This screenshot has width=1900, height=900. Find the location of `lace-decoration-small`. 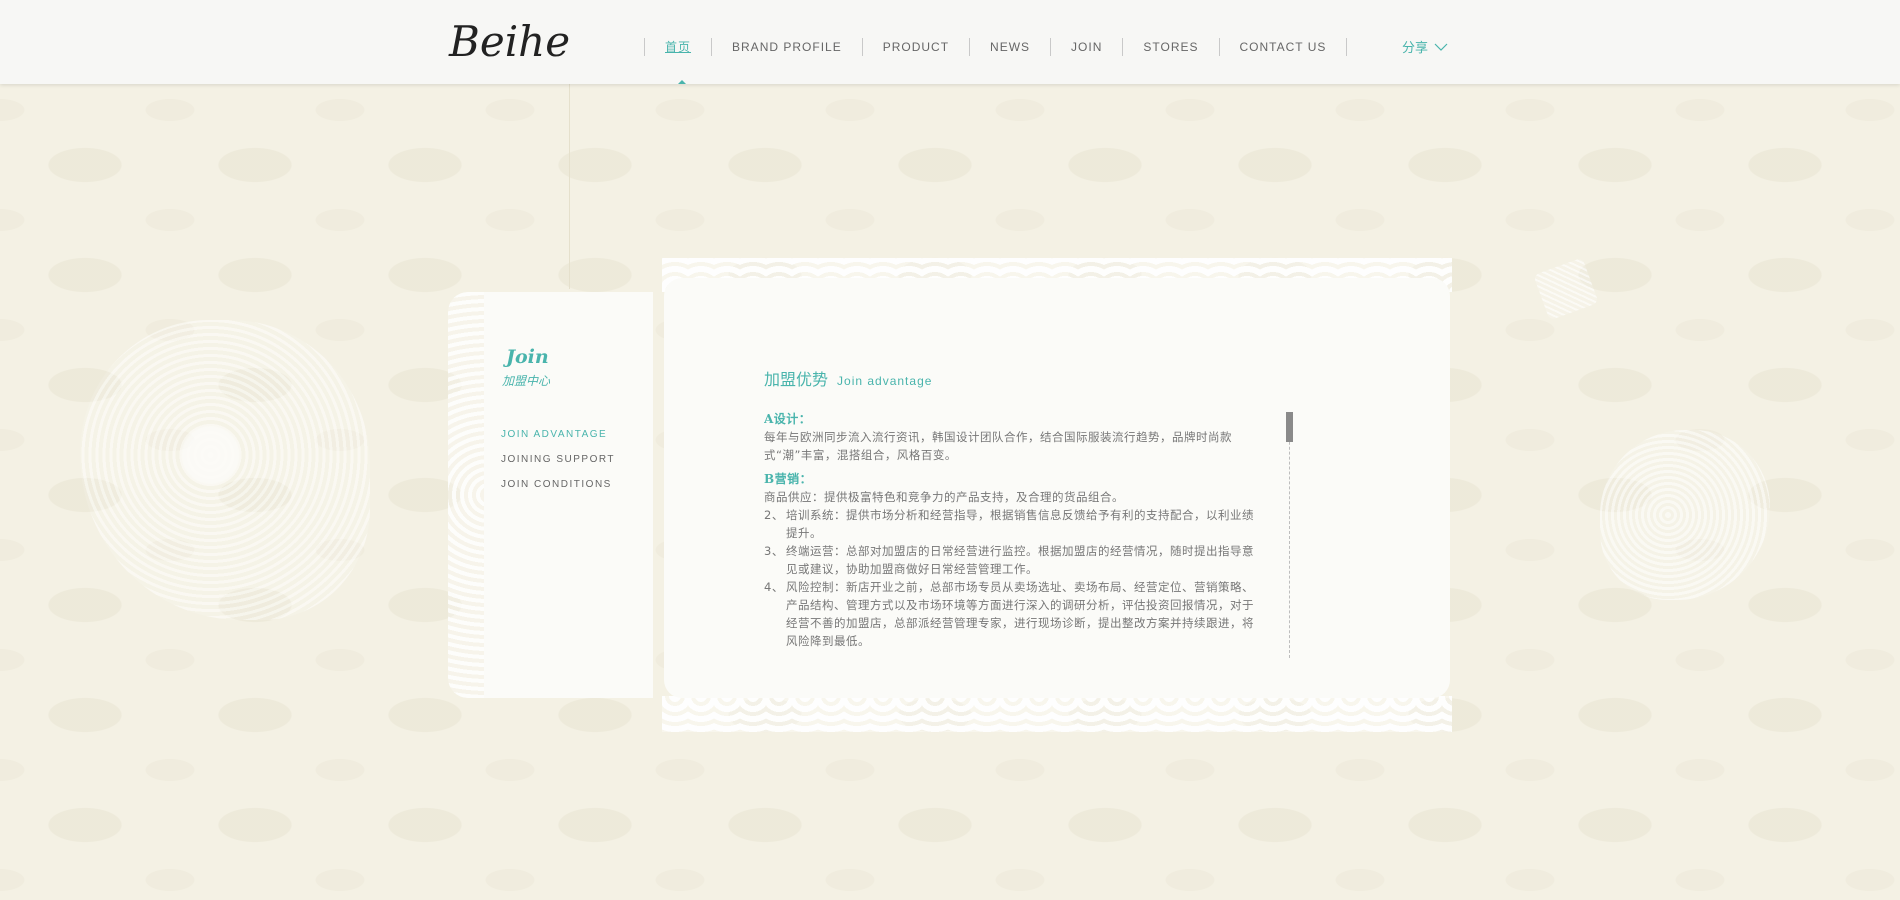

lace-decoration-small is located at coordinates (1566, 289).